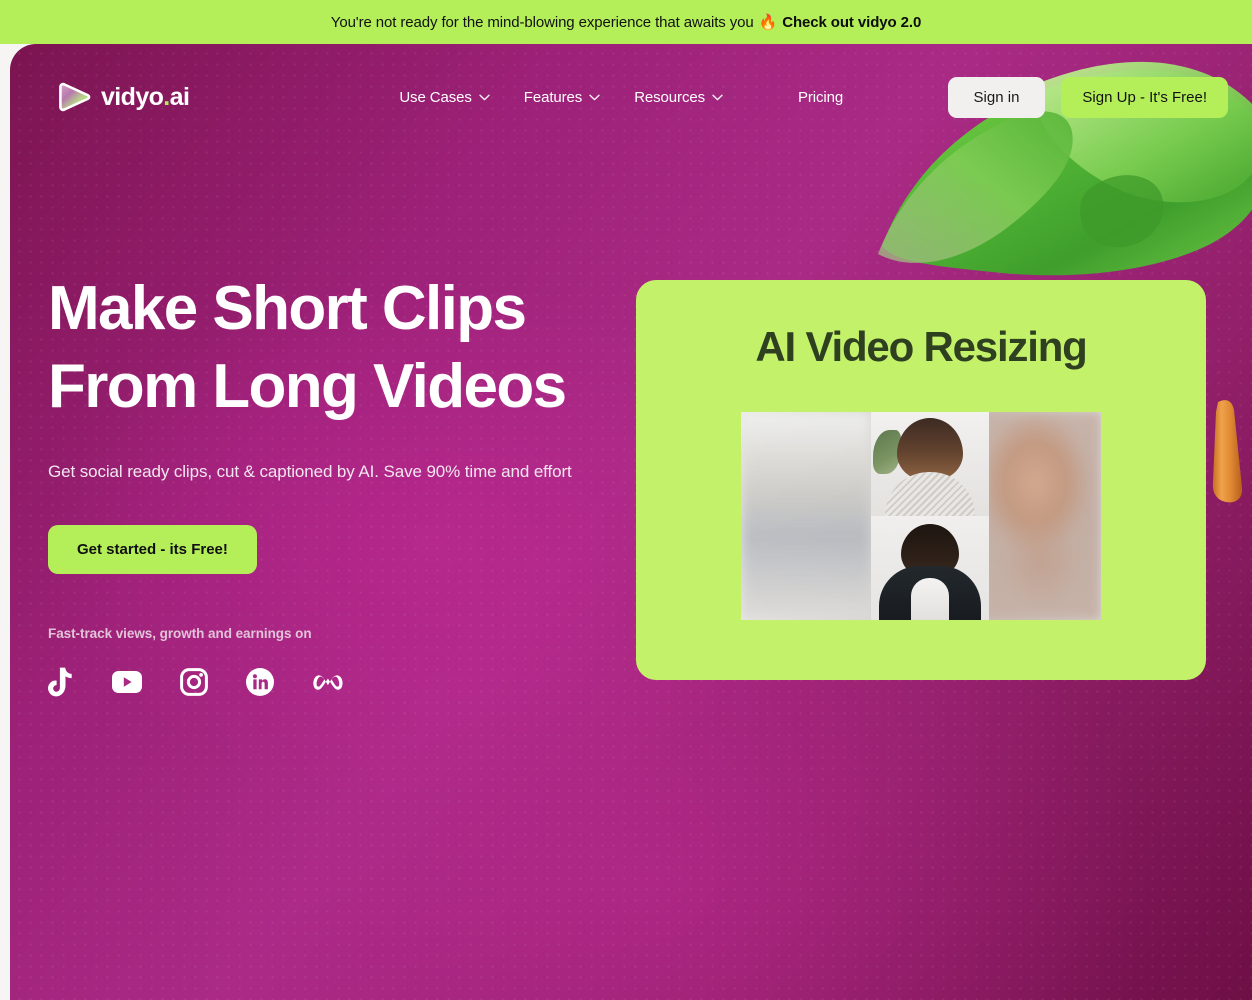 The image size is (1252, 1000). I want to click on nav-links-group: Use Cases Features Resources Pricing, so click(621, 97).